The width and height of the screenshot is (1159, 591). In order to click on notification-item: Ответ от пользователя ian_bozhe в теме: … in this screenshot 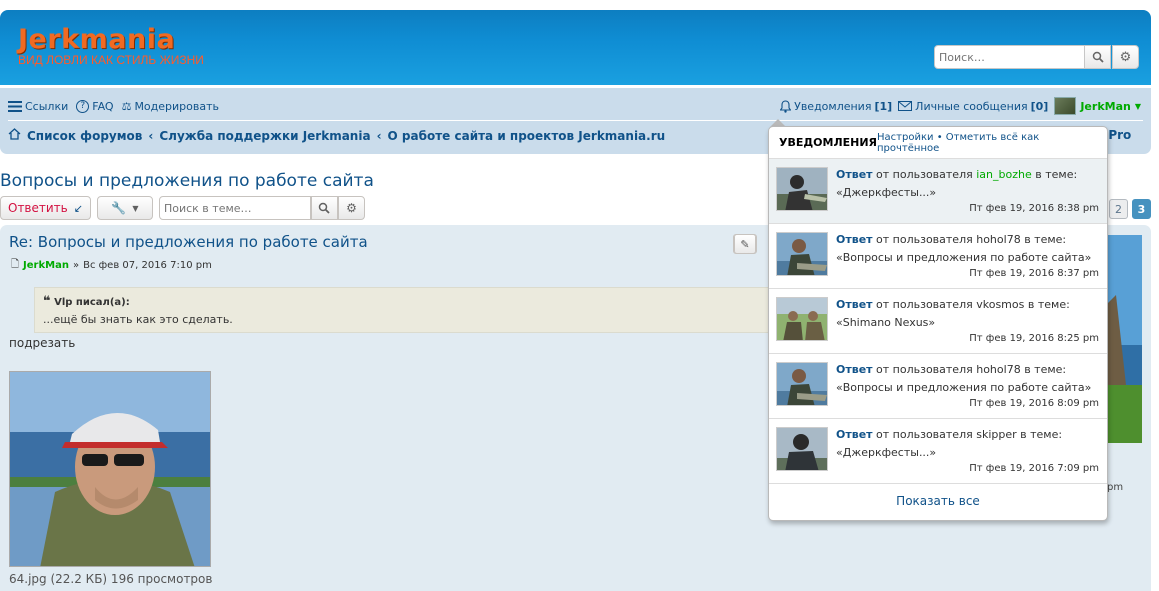, I will do `click(938, 191)`.